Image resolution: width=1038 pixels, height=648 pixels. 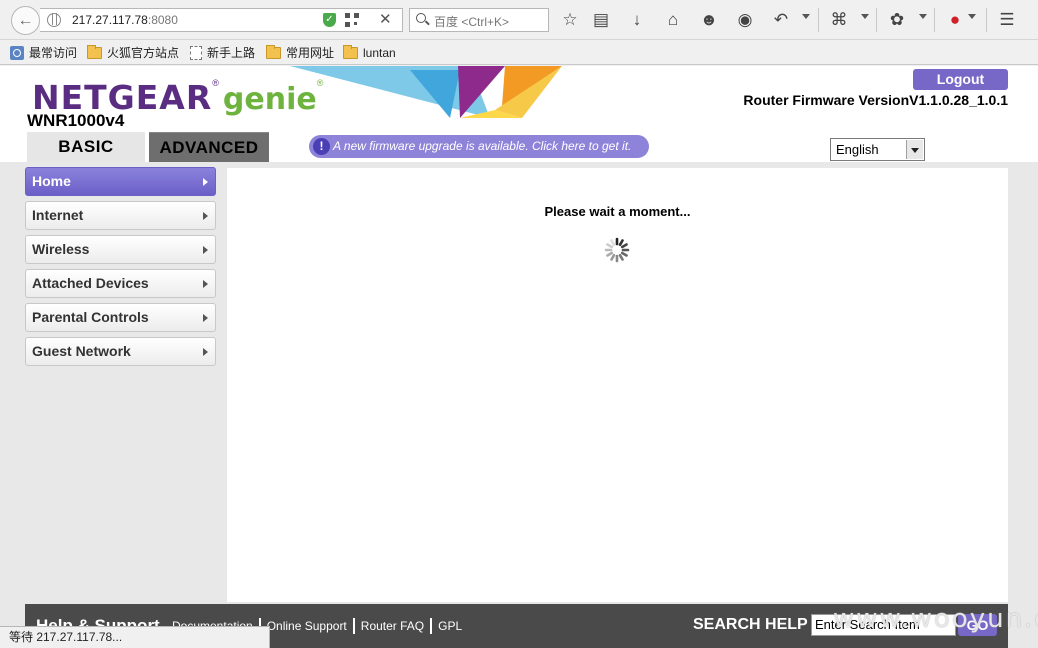 What do you see at coordinates (709, 20) in the screenshot?
I see `smiley-icon: ☻` at bounding box center [709, 20].